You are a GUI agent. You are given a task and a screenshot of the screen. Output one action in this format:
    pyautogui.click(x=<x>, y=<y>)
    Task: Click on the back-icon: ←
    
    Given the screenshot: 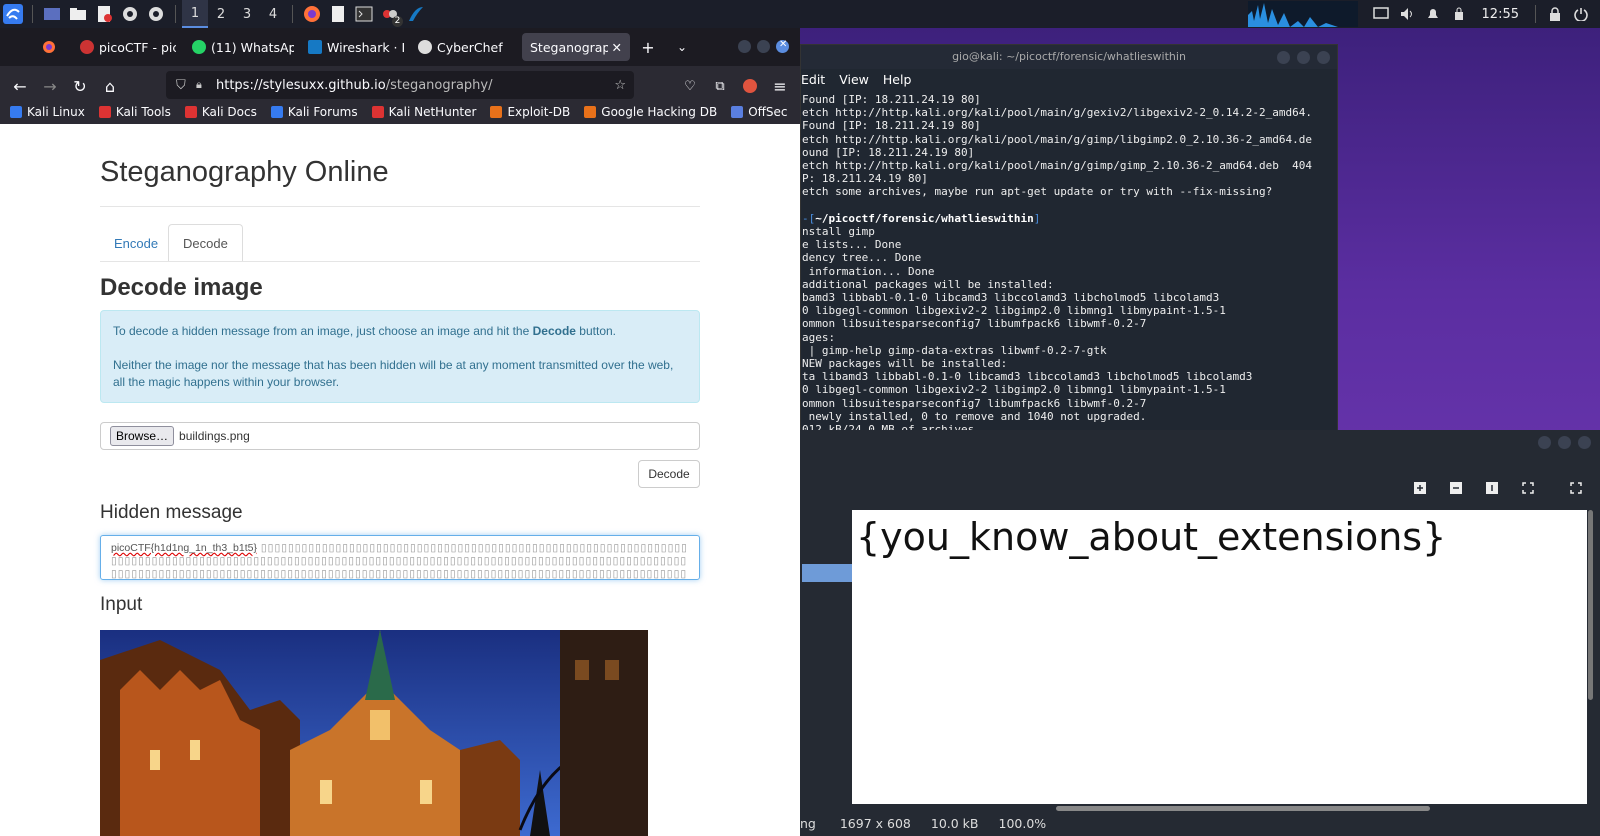 What is the action you would take?
    pyautogui.click(x=20, y=86)
    